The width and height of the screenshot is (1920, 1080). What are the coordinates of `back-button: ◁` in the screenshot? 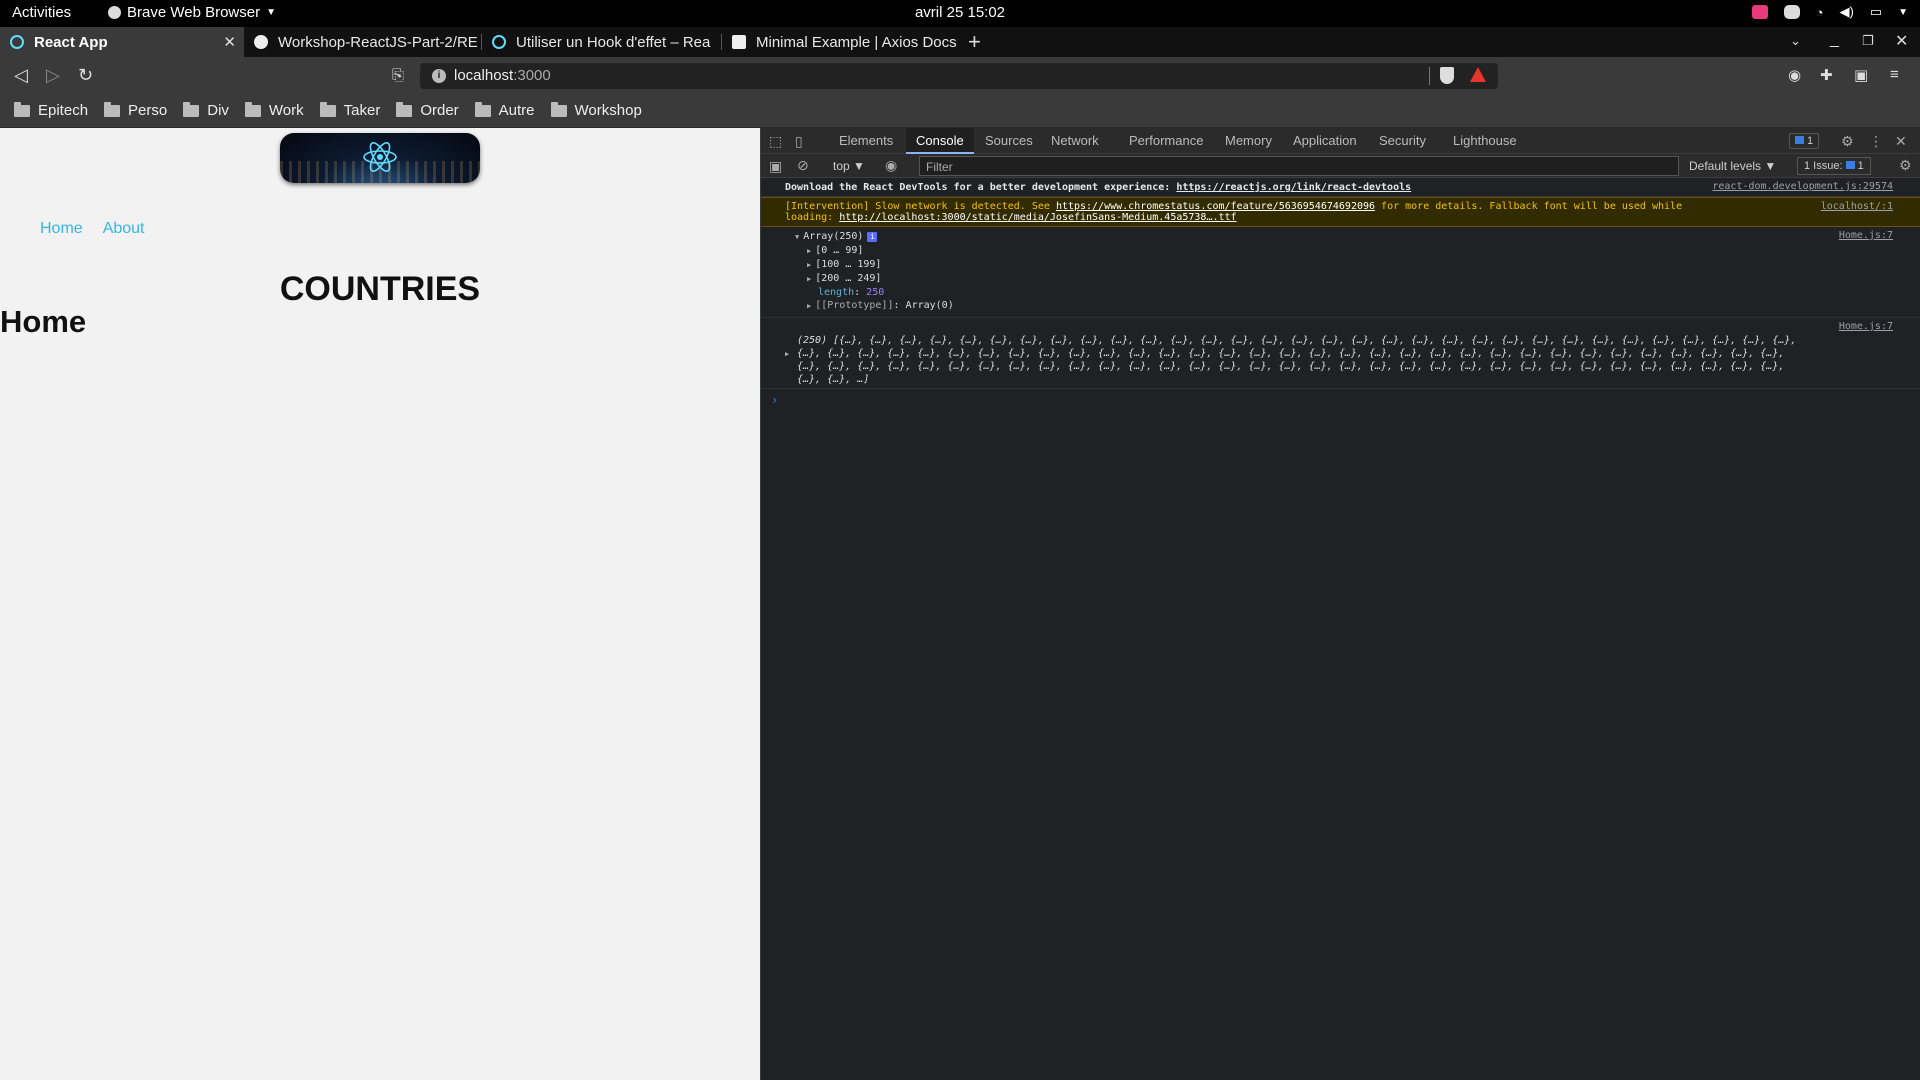 It's located at (21, 75).